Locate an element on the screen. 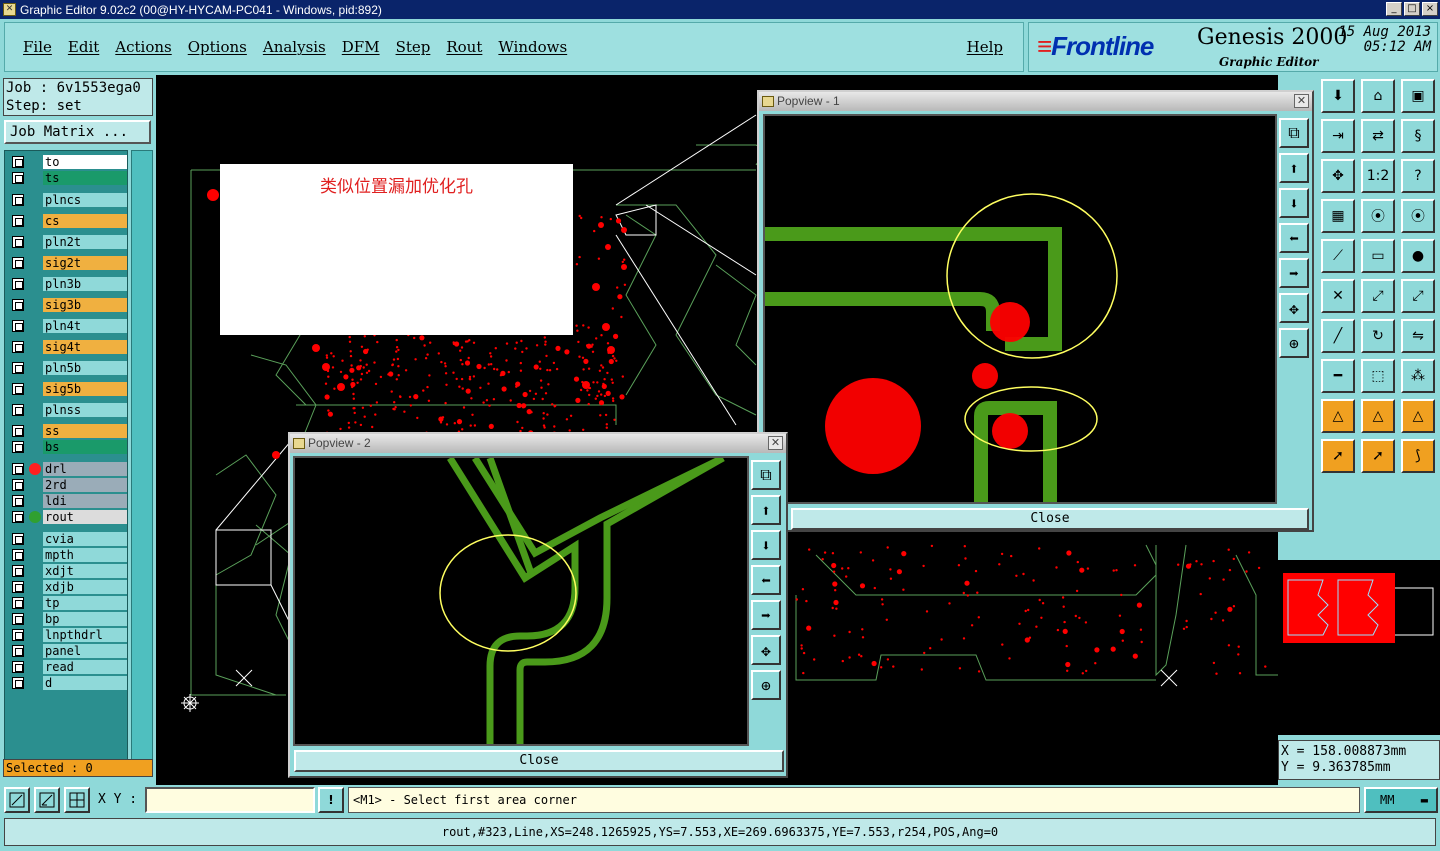  layer-row-xdjb: xdjb is located at coordinates (68, 587).